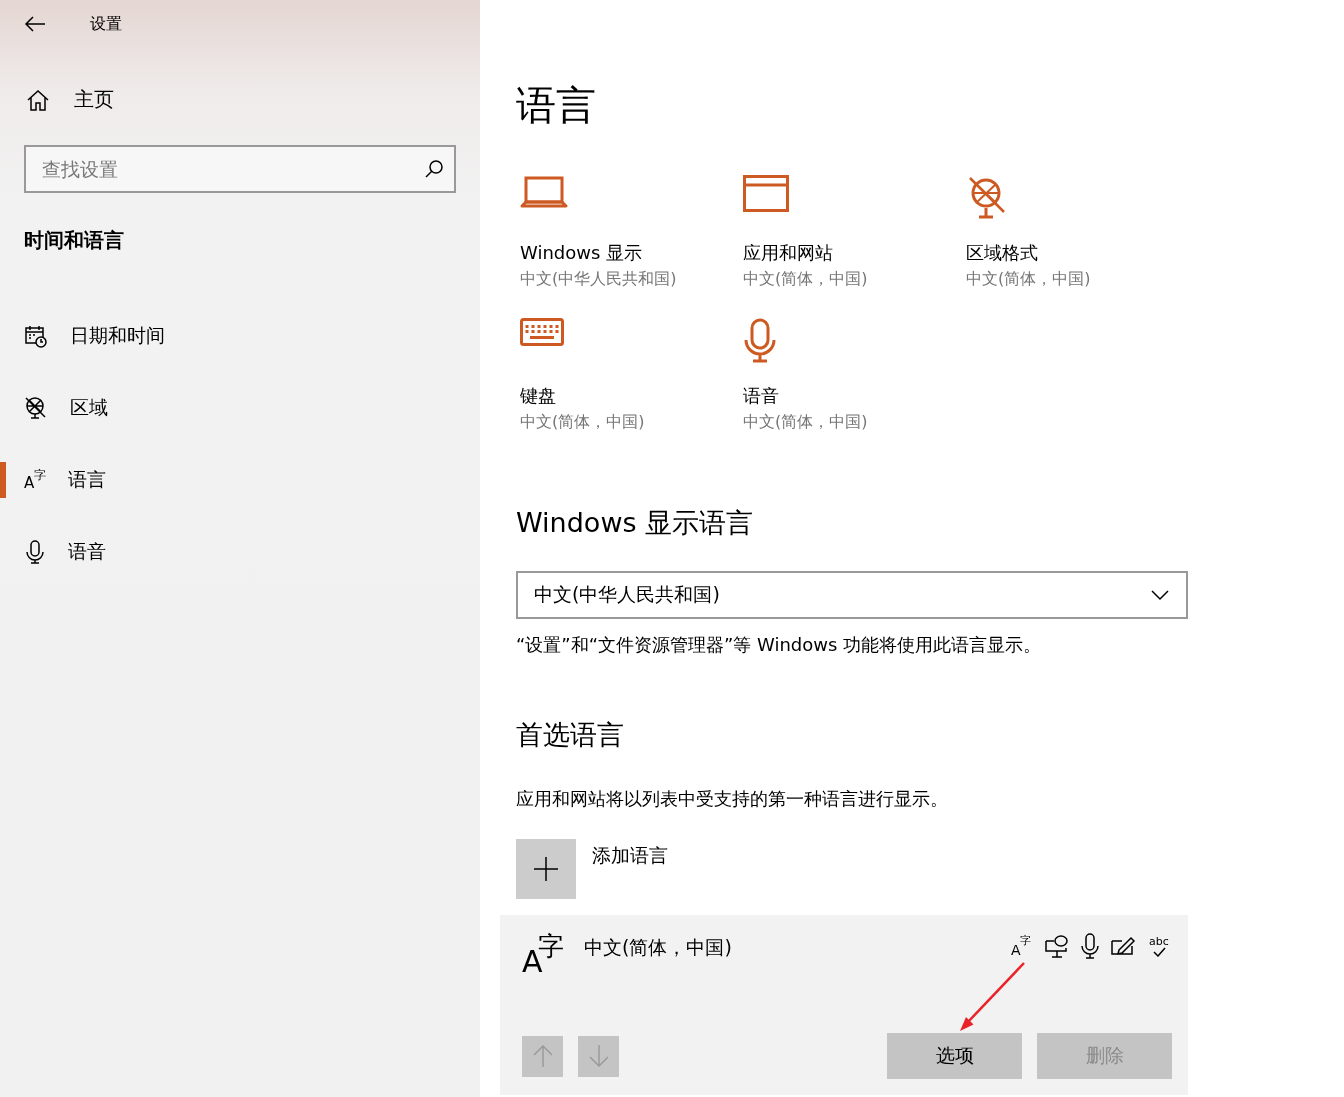  I want to click on description-text: 应用和网站将以列表中受支持的第一种语言进行显示。, so click(732, 799).